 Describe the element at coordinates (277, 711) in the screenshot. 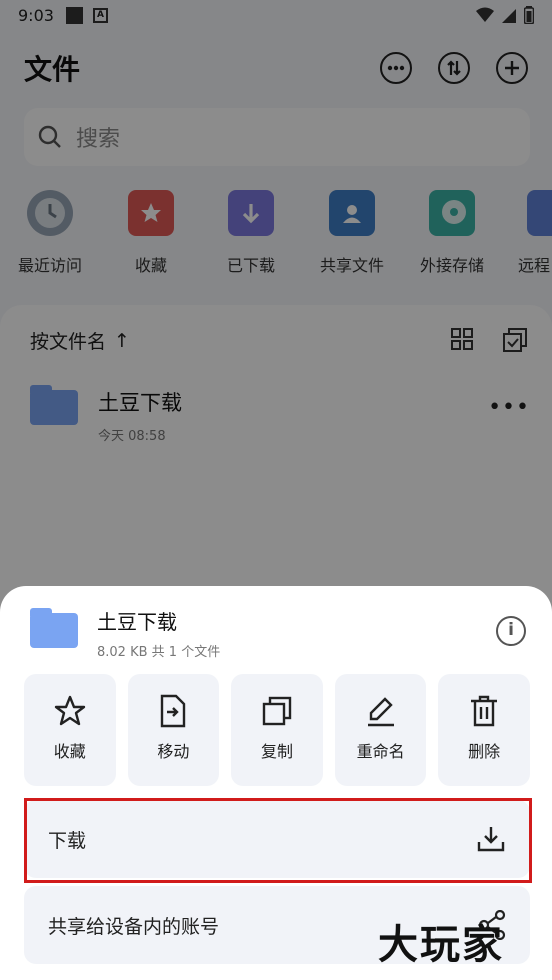

I see `copy-icon` at that location.